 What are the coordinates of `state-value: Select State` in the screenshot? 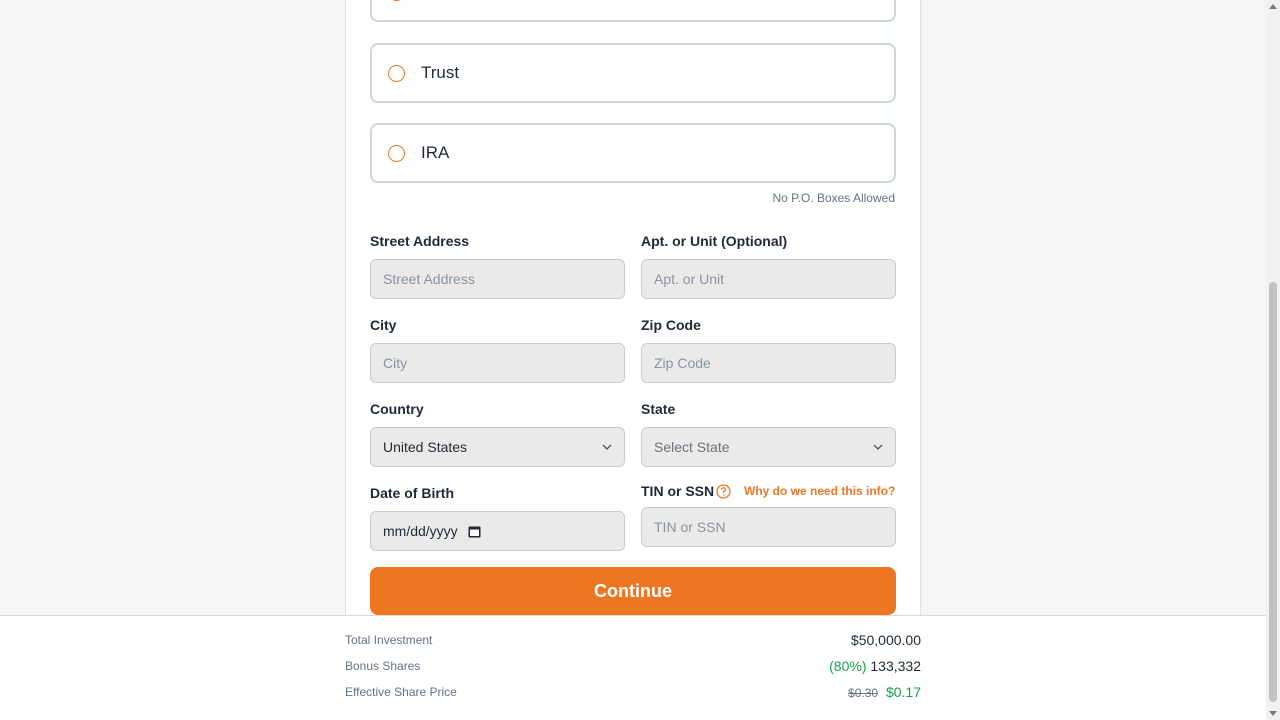 It's located at (692, 447).